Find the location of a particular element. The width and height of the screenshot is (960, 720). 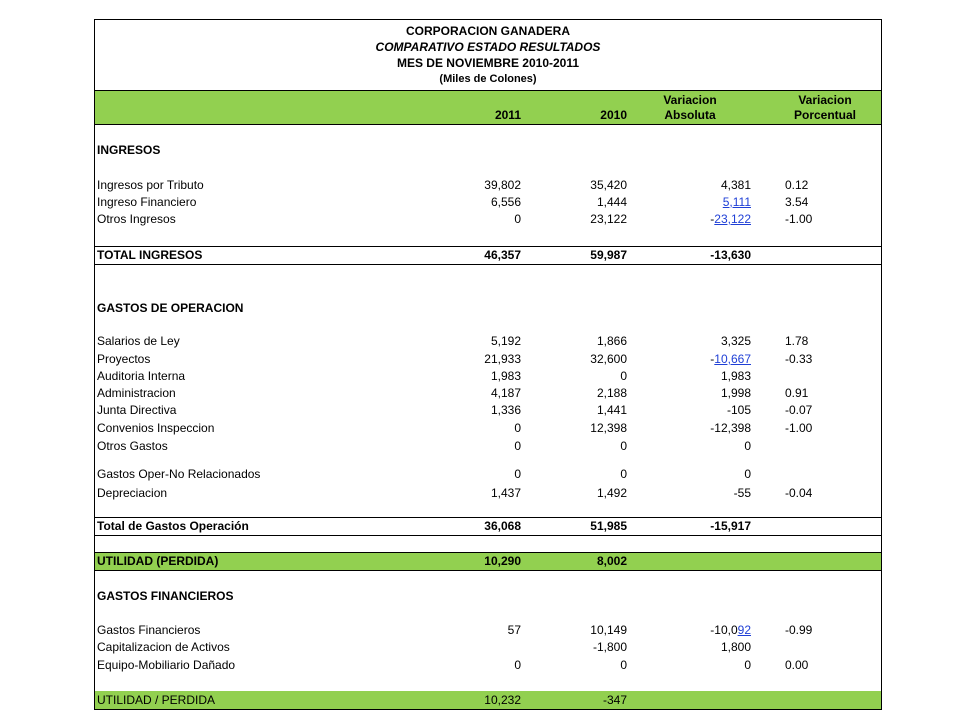

section-title-financieros: GASTOS FINANCIEROS is located at coordinates (165, 596).